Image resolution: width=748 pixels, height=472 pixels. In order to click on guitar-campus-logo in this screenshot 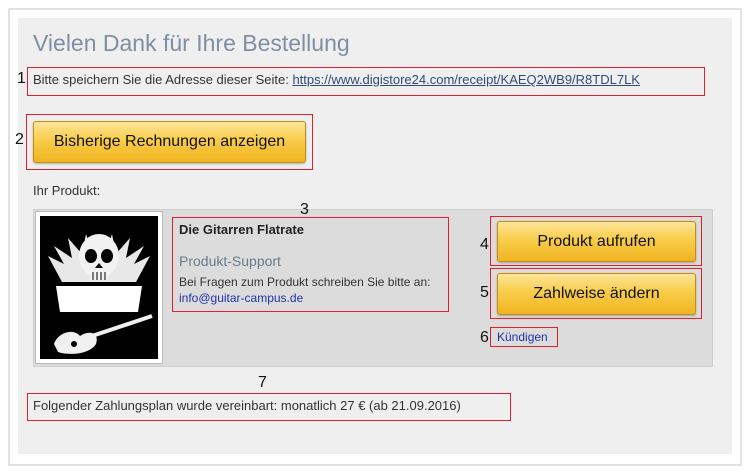, I will do `click(99, 287)`.